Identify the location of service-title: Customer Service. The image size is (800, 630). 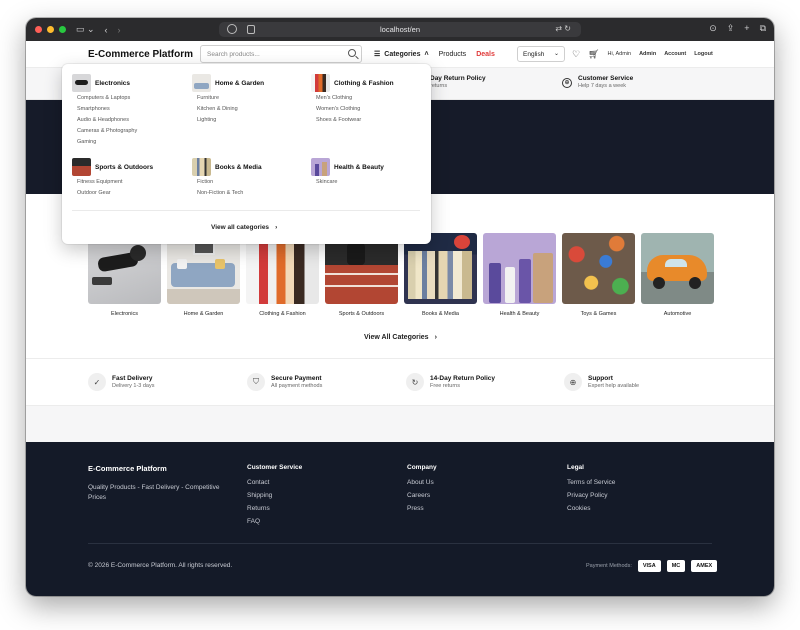
(606, 78).